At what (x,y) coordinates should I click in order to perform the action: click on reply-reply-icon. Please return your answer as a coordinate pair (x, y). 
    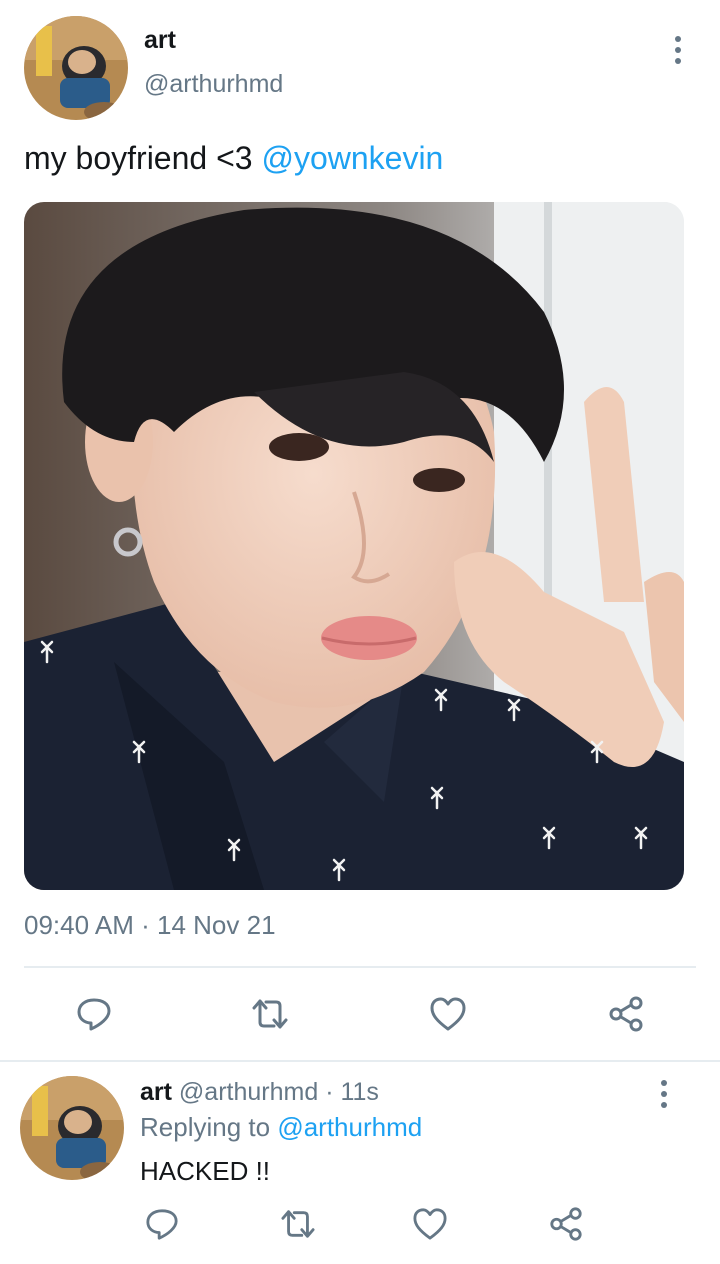
    Looking at the image, I should click on (162, 1224).